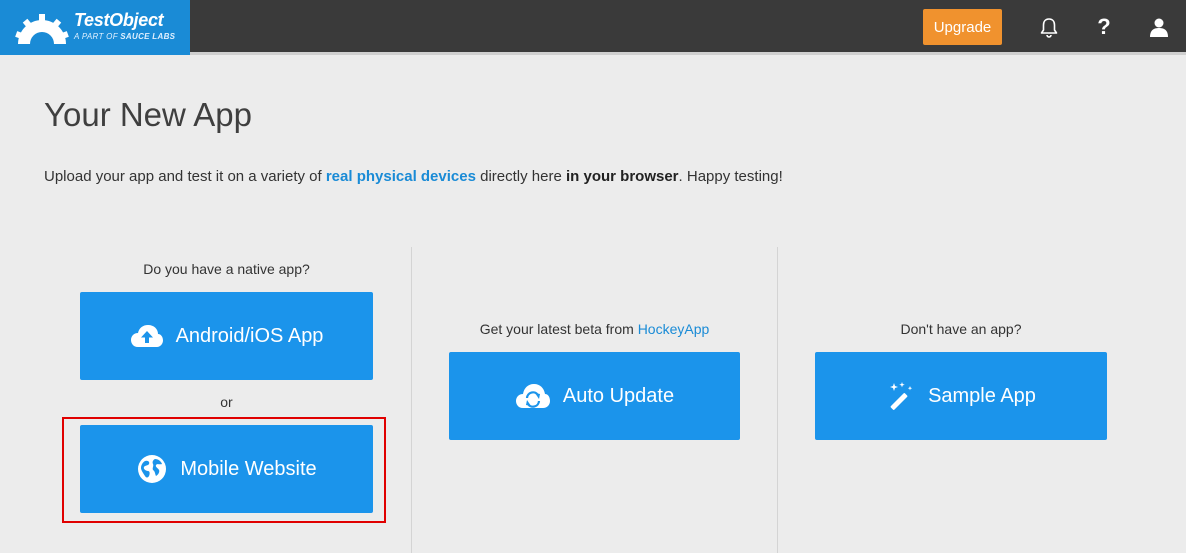 Image resolution: width=1186 pixels, height=553 pixels. What do you see at coordinates (226, 269) in the screenshot?
I see `native-app-caption: Do you have a native app?` at bounding box center [226, 269].